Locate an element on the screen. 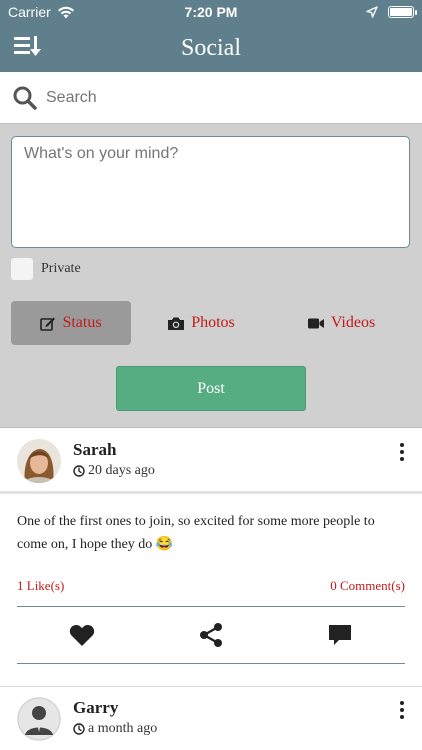 The image size is (422, 750). status-type-label: Status is located at coordinates (82, 322).